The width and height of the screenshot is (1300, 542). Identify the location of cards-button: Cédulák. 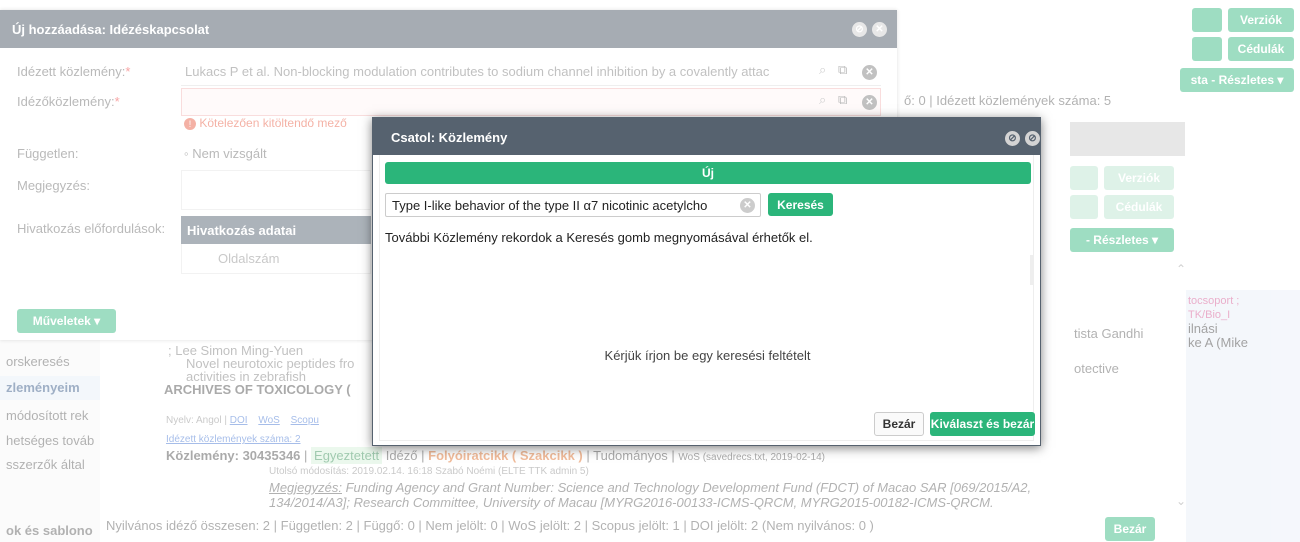
(1261, 49).